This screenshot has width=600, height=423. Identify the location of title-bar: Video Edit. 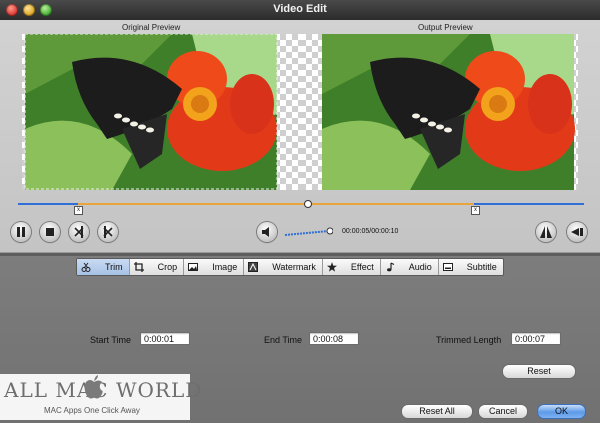
(300, 10).